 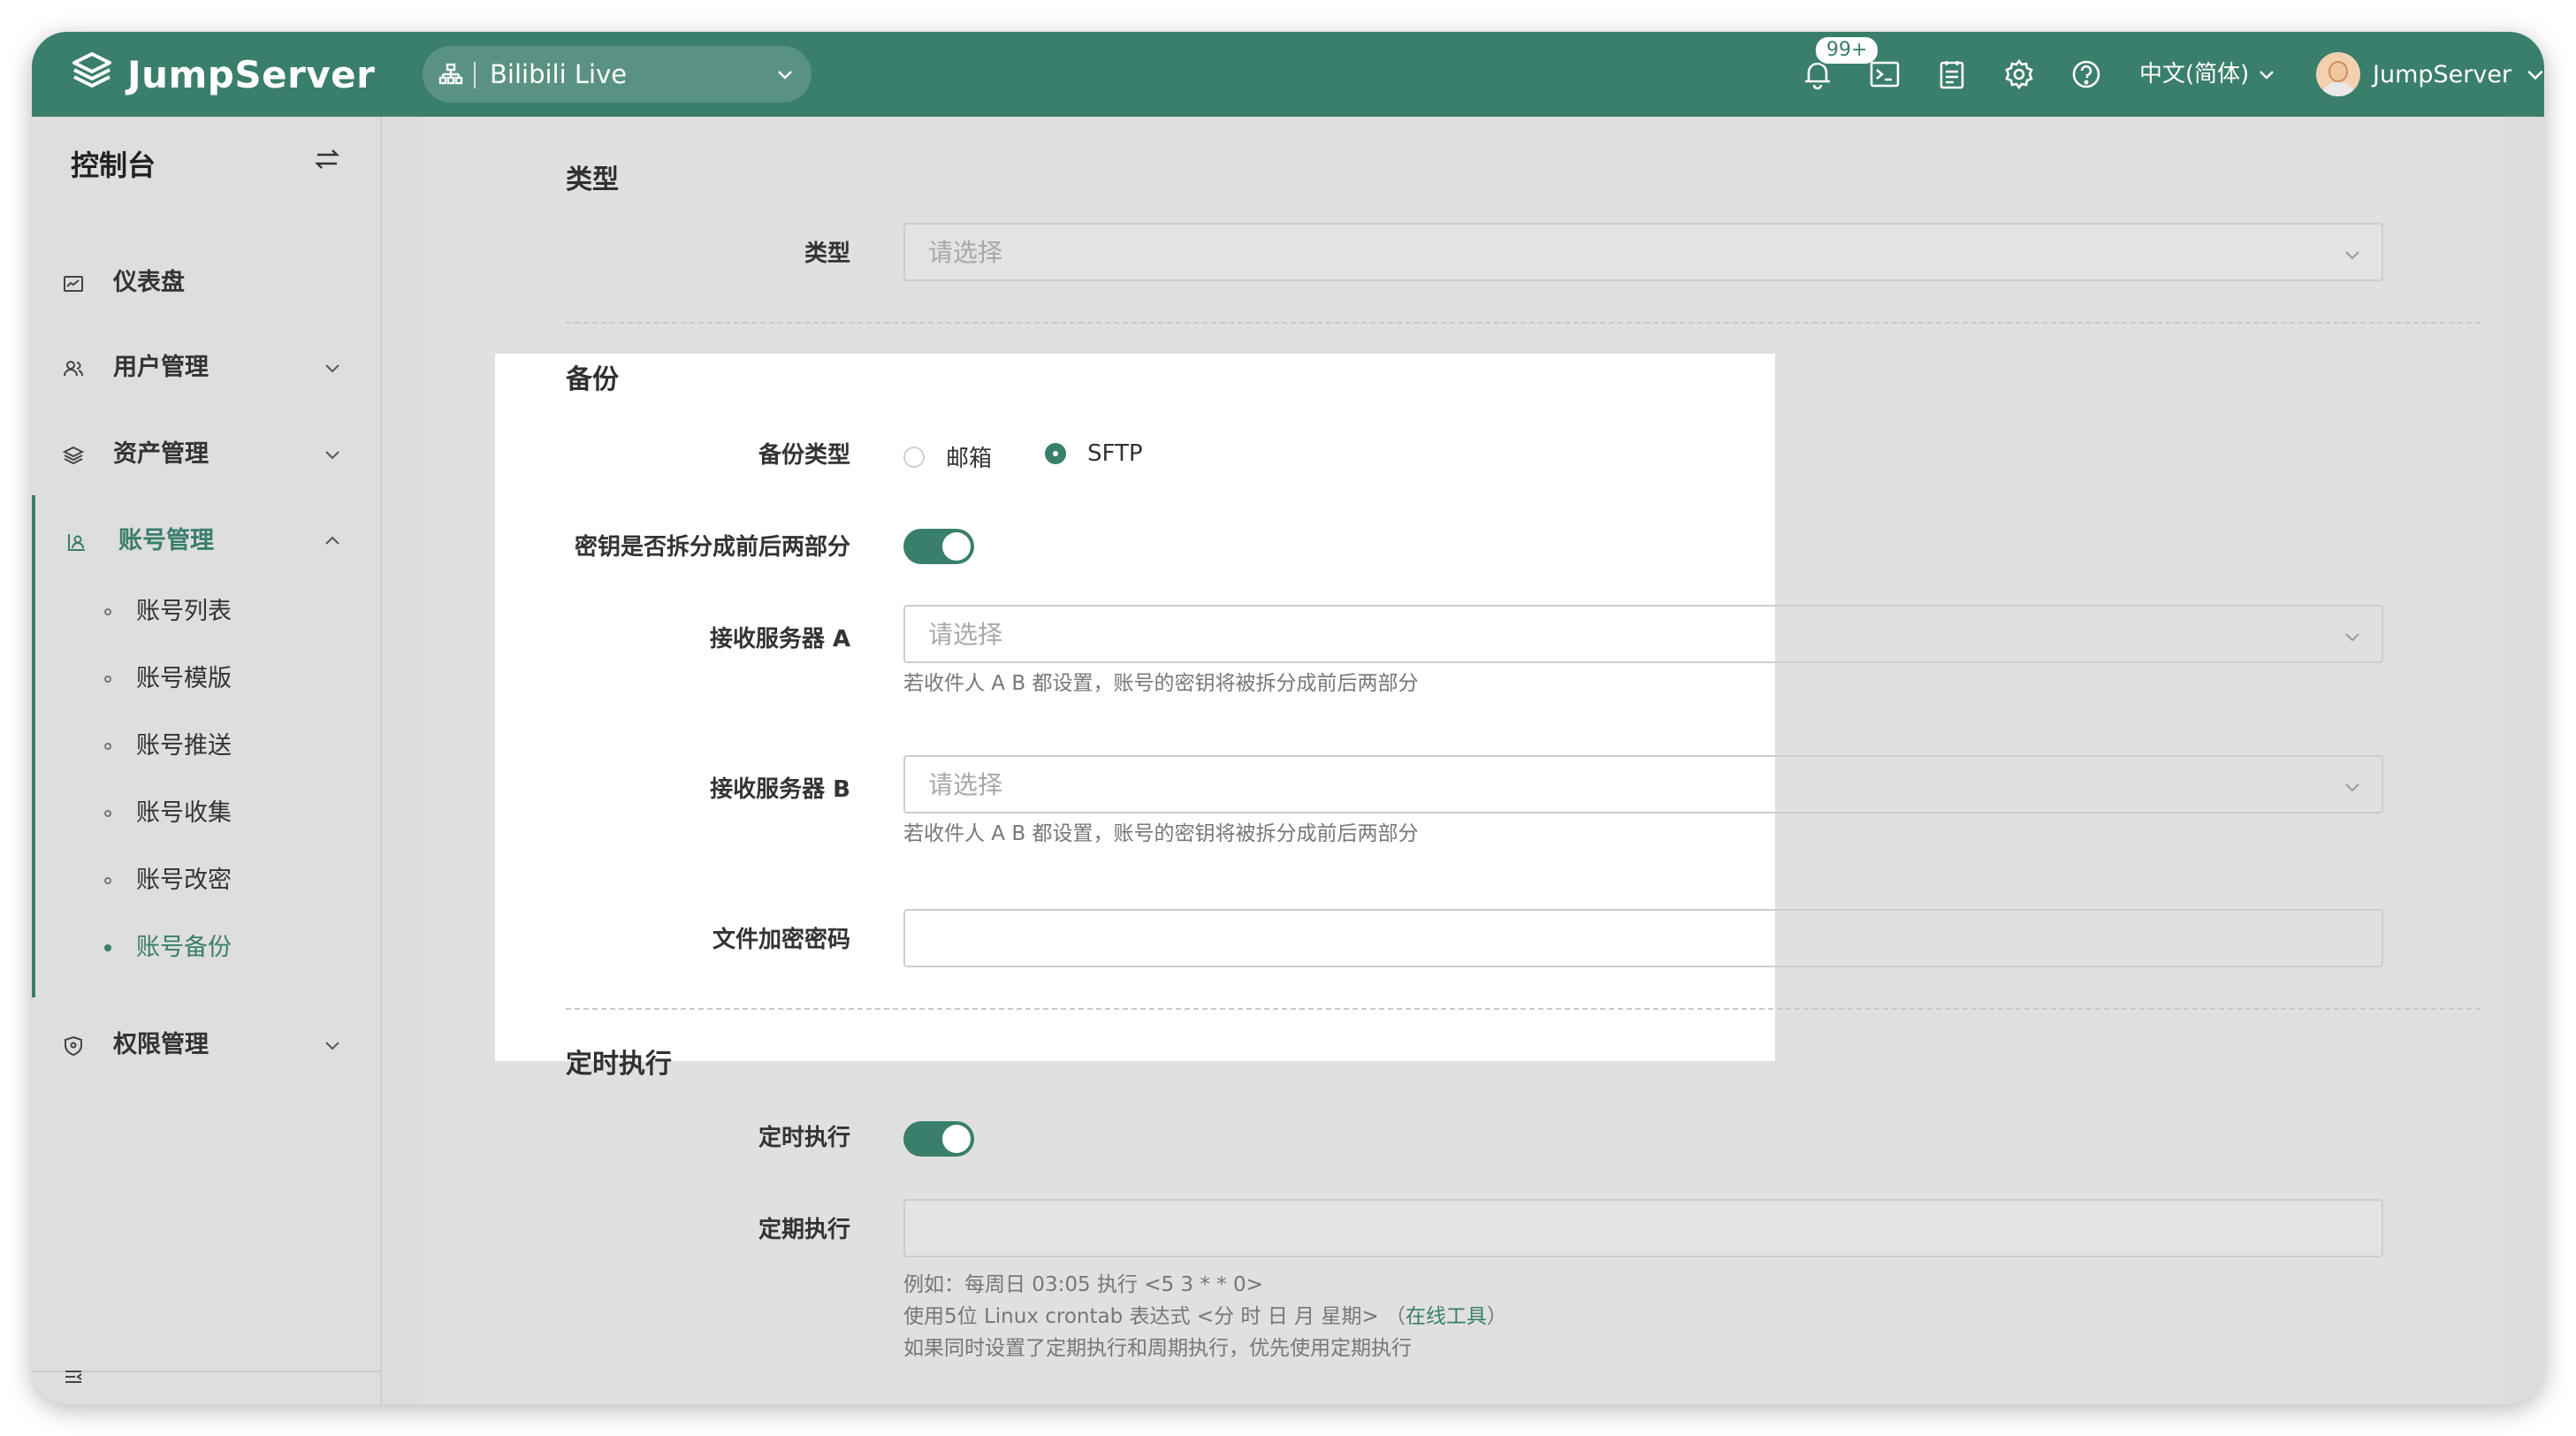 What do you see at coordinates (804, 1138) in the screenshot?
I see `scheduled-label: 定时执行` at bounding box center [804, 1138].